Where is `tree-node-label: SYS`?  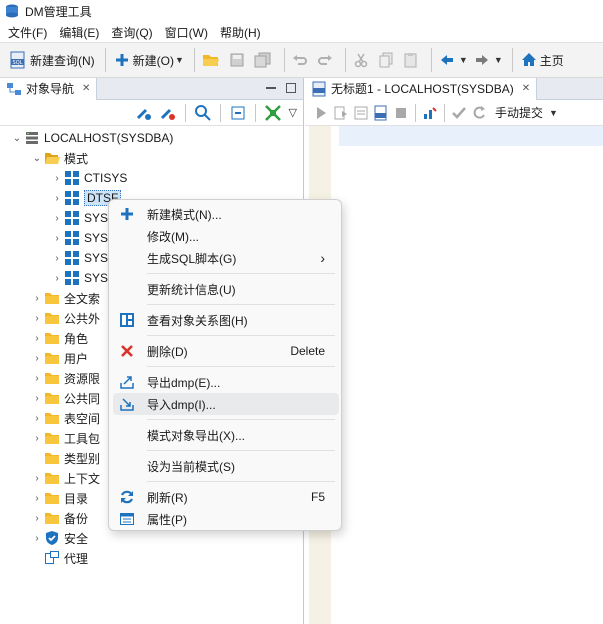 tree-node-label: SYS is located at coordinates (96, 238).